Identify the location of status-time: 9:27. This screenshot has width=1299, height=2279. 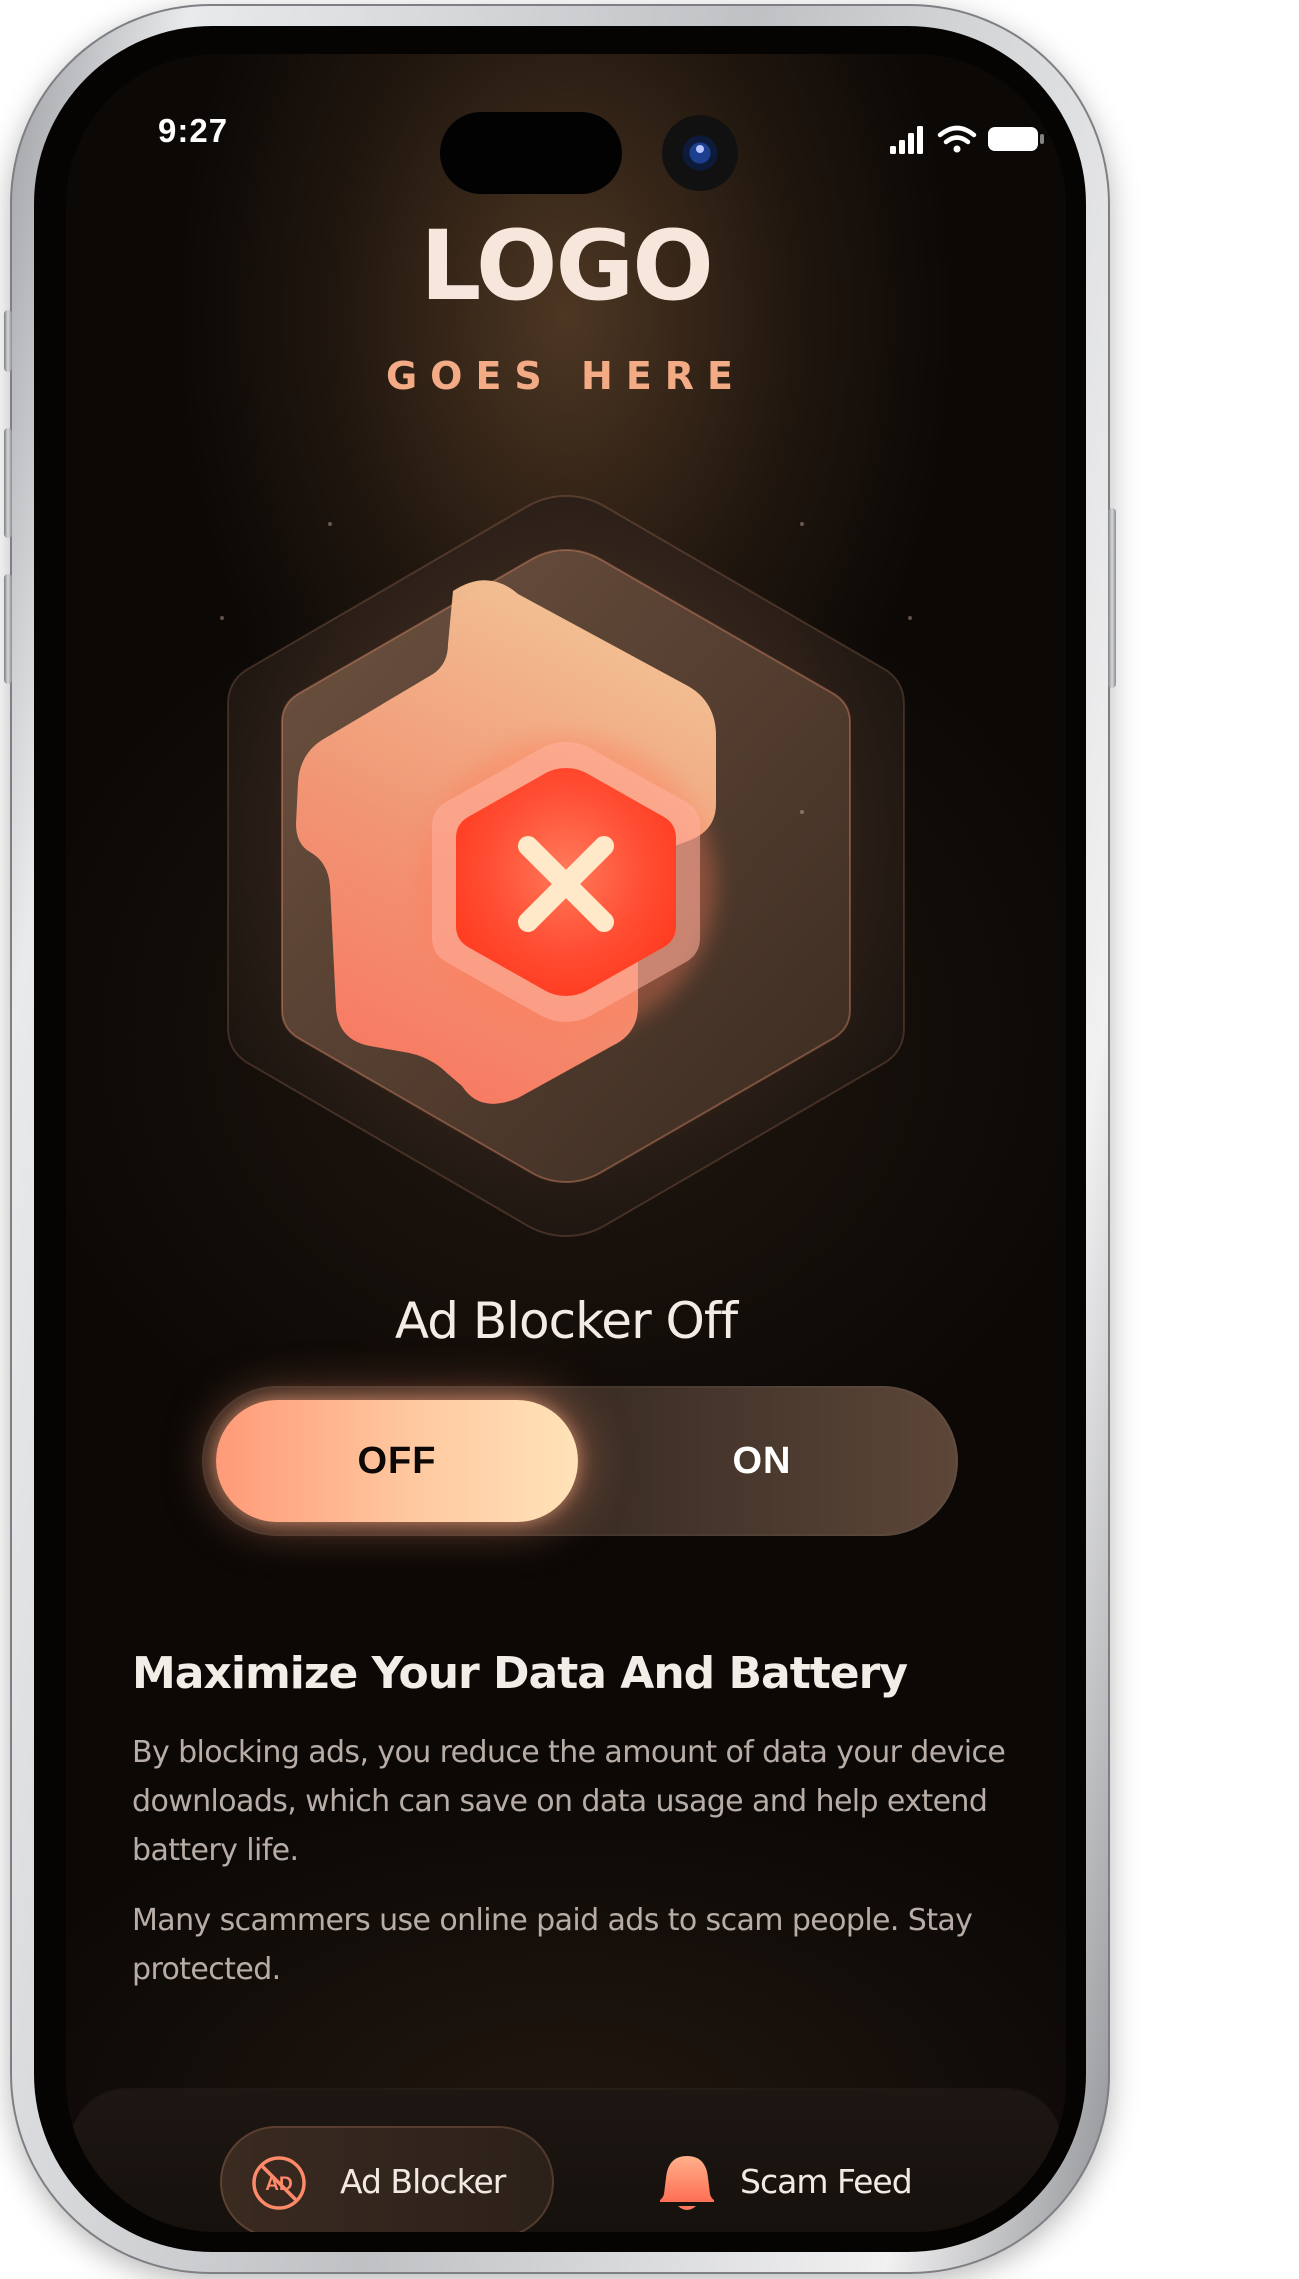
(193, 130).